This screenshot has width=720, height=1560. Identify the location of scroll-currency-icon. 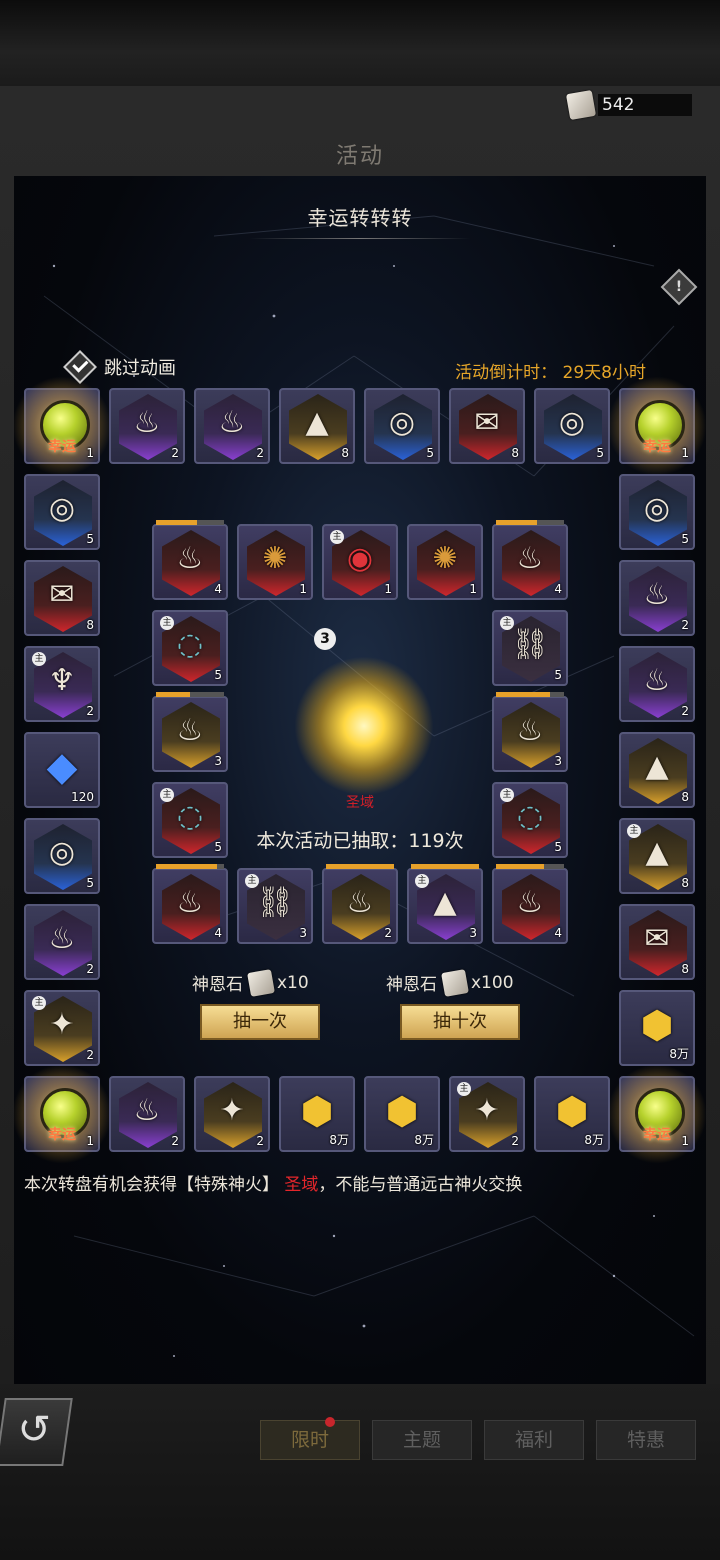
(581, 105).